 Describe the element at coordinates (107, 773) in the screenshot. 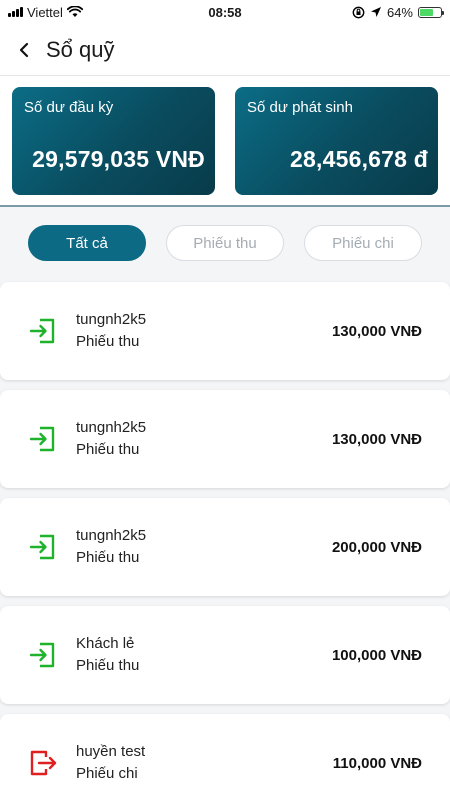

I see `item-type: Phiếu chi` at that location.